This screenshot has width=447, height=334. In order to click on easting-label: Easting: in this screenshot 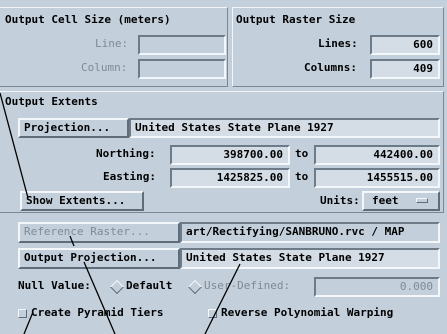, I will do `click(129, 176)`.